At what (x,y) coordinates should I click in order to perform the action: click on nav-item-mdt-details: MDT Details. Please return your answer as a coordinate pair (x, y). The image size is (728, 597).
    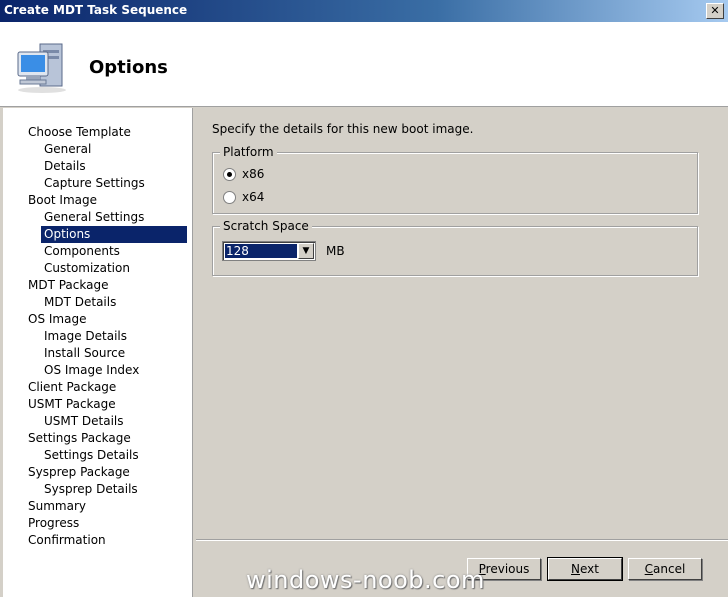
    Looking at the image, I should click on (80, 302).